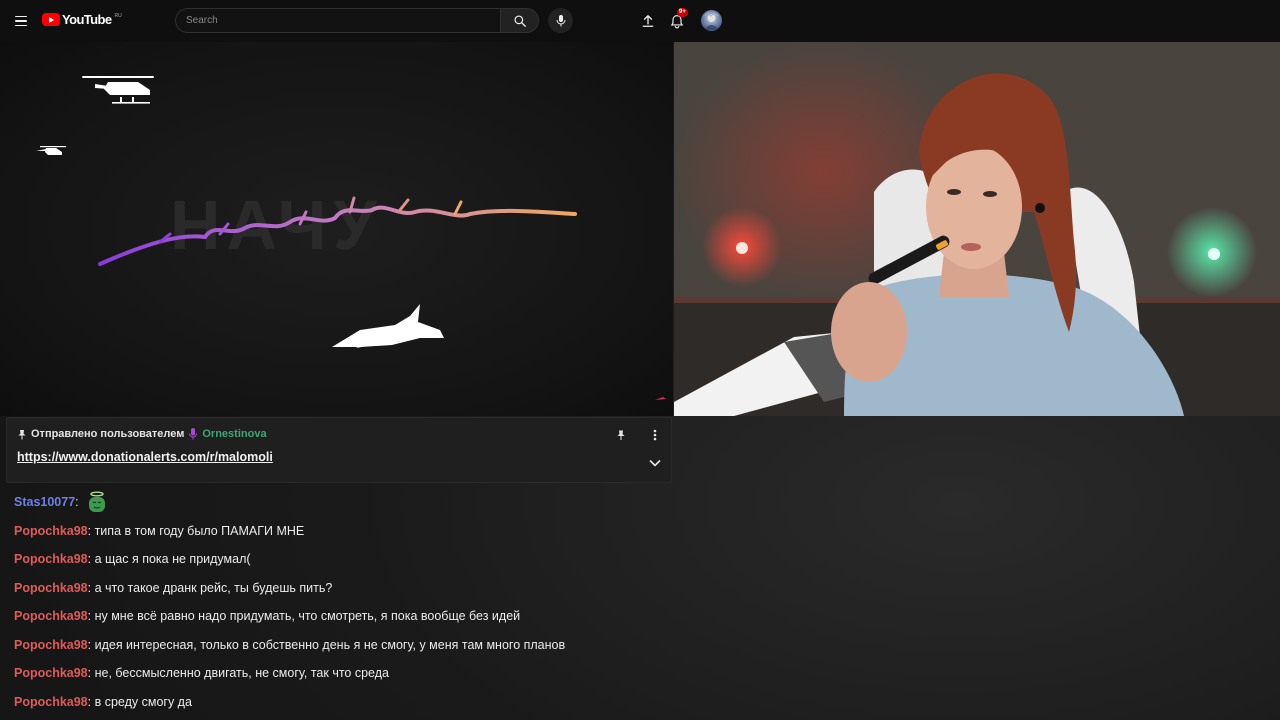 The height and width of the screenshot is (720, 1280). What do you see at coordinates (364, 502) in the screenshot?
I see `chat-message: Stas10077:` at bounding box center [364, 502].